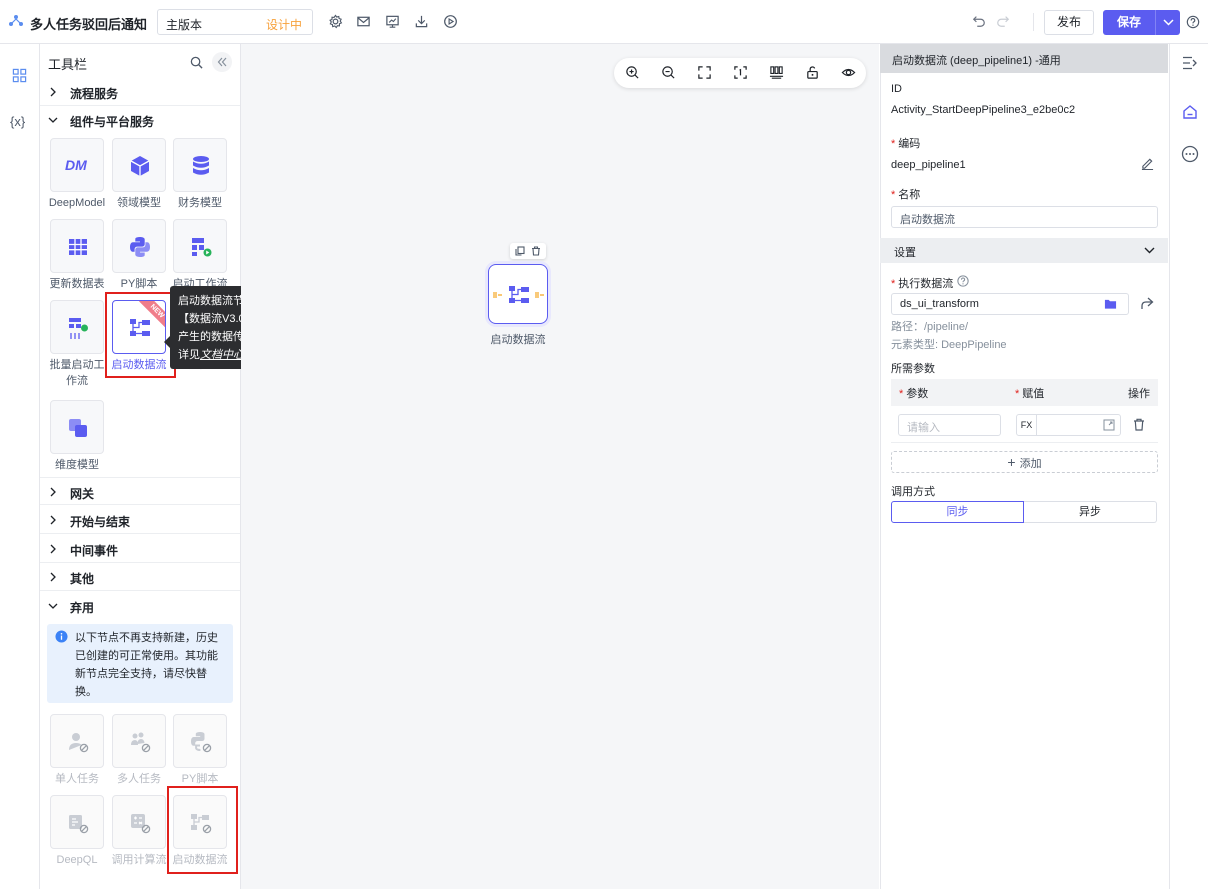 The width and height of the screenshot is (1208, 889). Describe the element at coordinates (336, 22) in the screenshot. I see `settings-gear-icon` at that location.